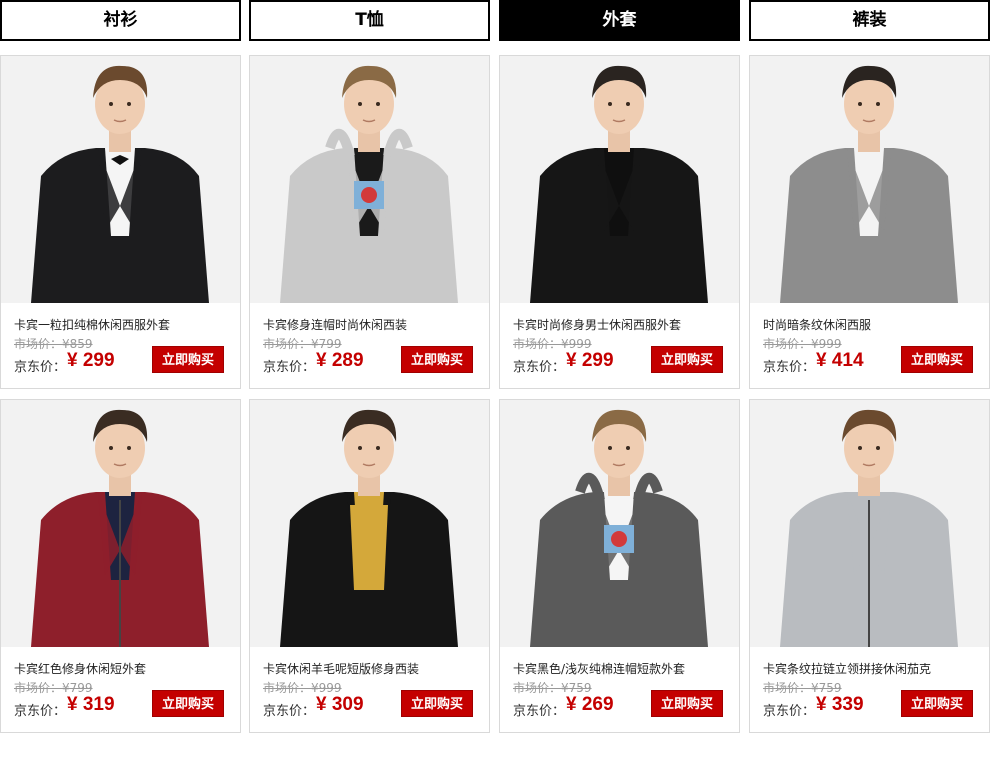  I want to click on product-card: 卡宾时尚修身男士休闲西服外套 市场价：¥999 京东价： ¥ 299 立即购买, so click(619, 222).